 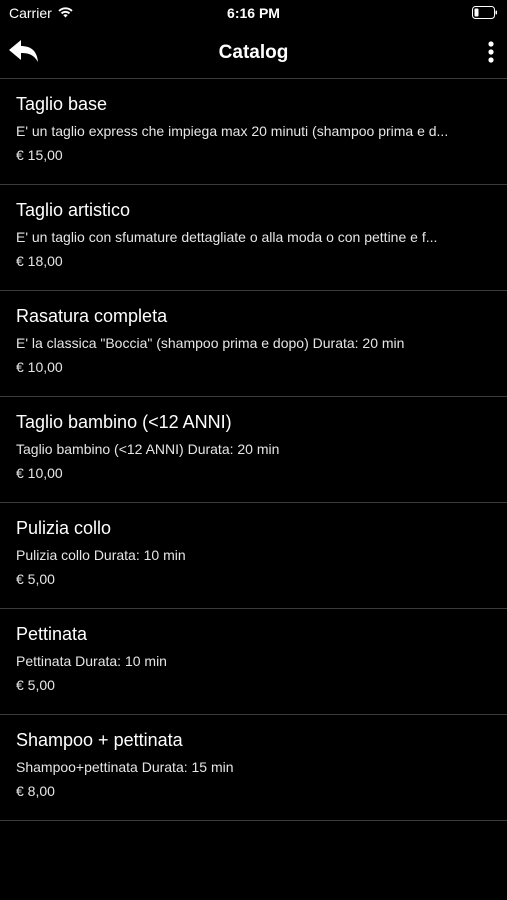 I want to click on more-vertical-icon, so click(x=491, y=55).